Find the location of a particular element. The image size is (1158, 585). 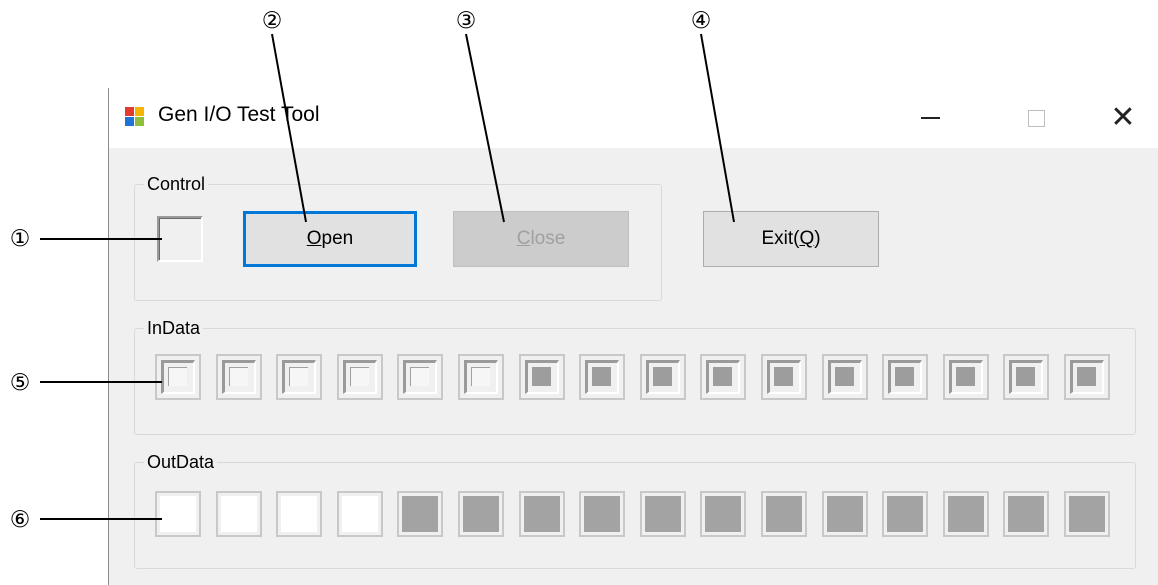

outdata-bits is located at coordinates (632, 514).